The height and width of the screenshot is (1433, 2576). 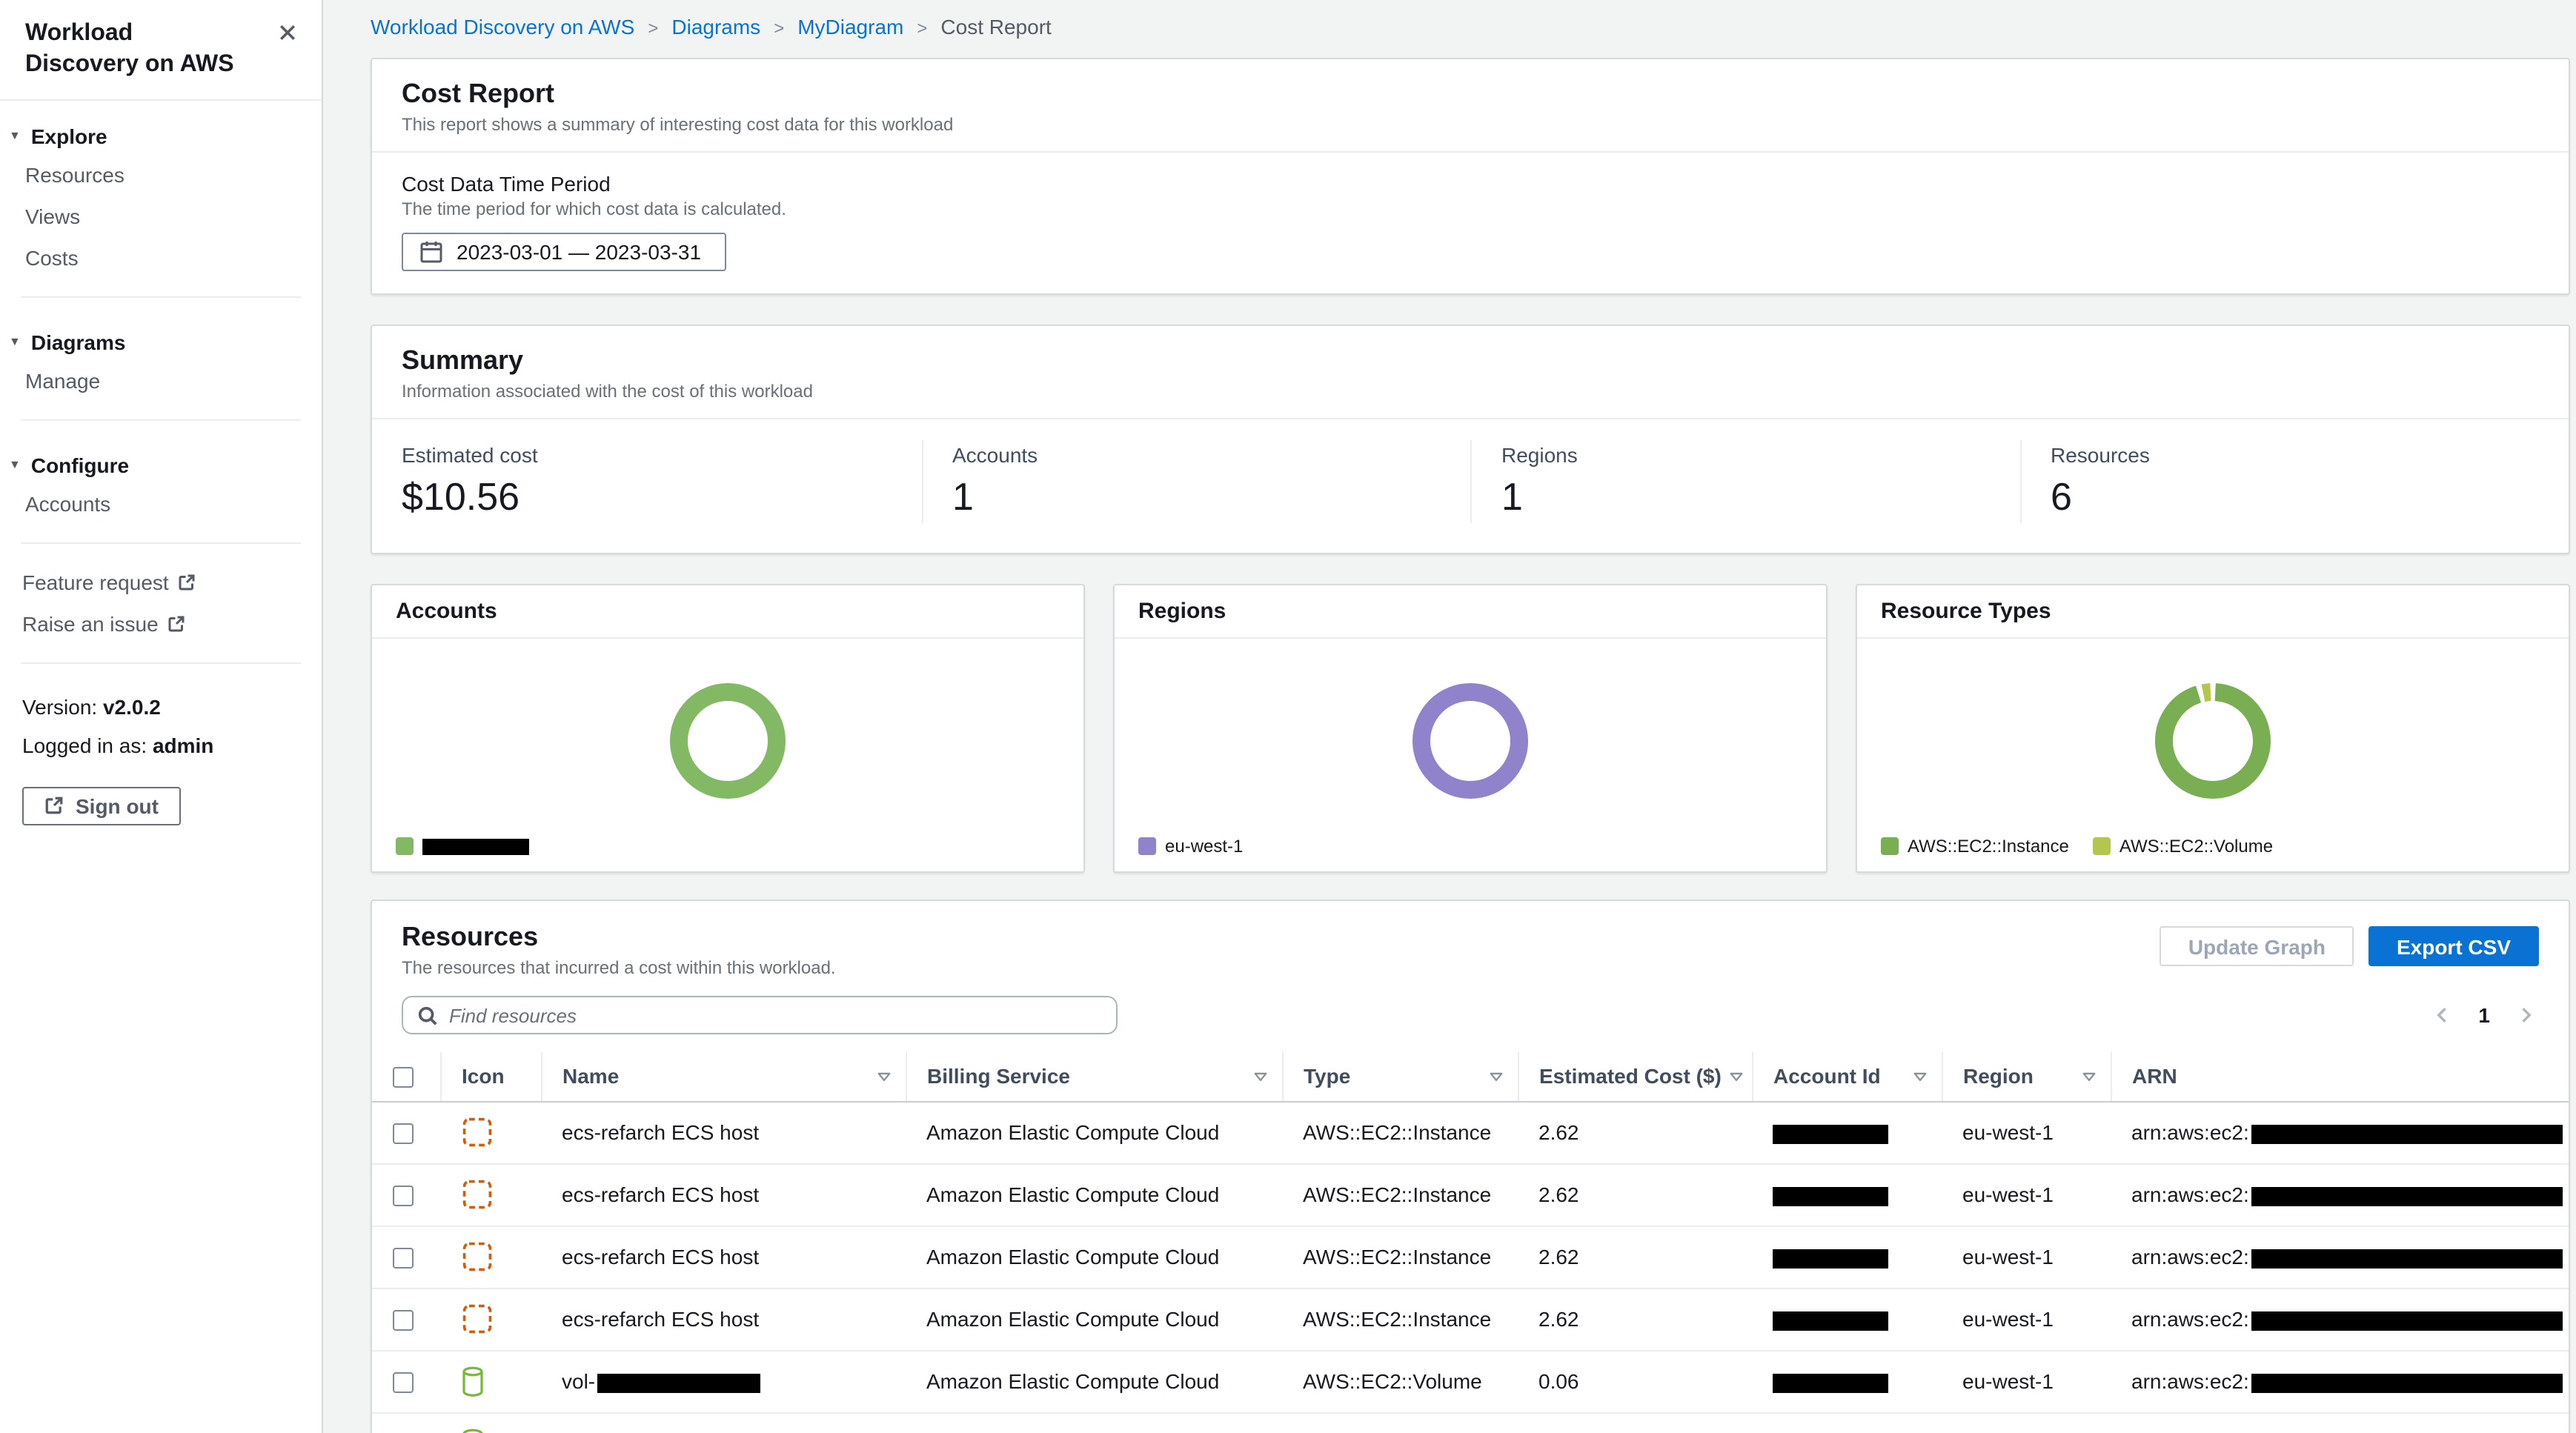 I want to click on select-all-header, so click(x=406, y=1077).